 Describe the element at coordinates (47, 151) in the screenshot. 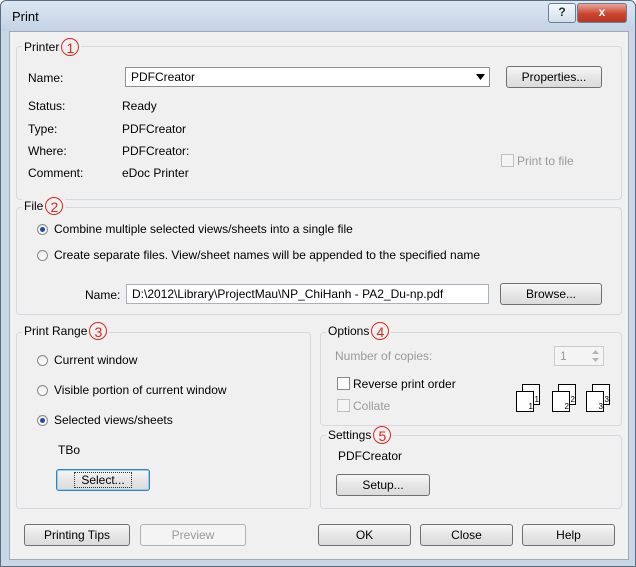

I see `where-label: Where:` at that location.